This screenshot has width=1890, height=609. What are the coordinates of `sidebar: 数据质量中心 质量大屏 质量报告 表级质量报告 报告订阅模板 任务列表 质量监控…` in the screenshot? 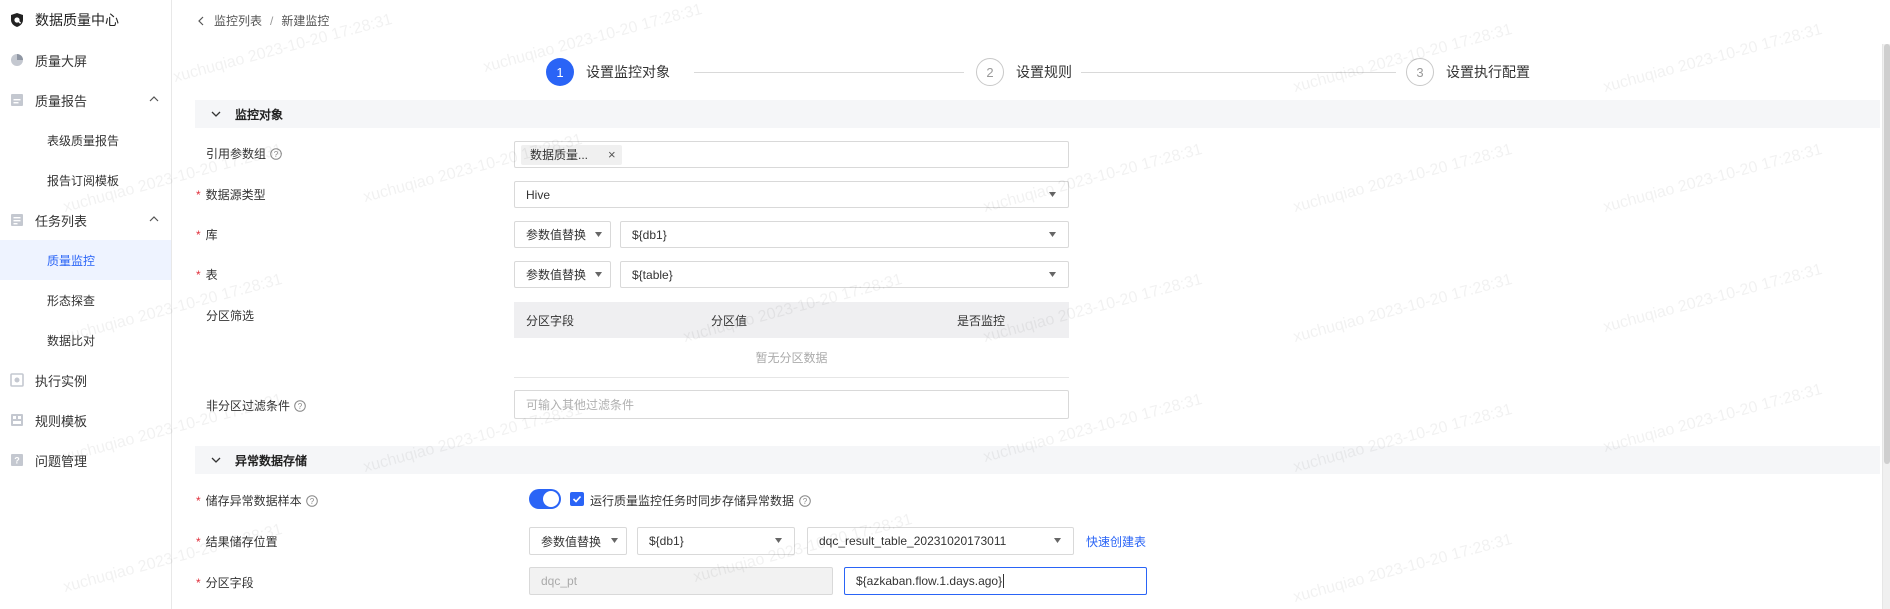 It's located at (86, 304).